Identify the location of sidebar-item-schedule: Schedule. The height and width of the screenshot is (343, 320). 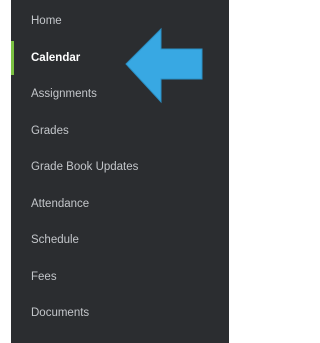
(120, 240).